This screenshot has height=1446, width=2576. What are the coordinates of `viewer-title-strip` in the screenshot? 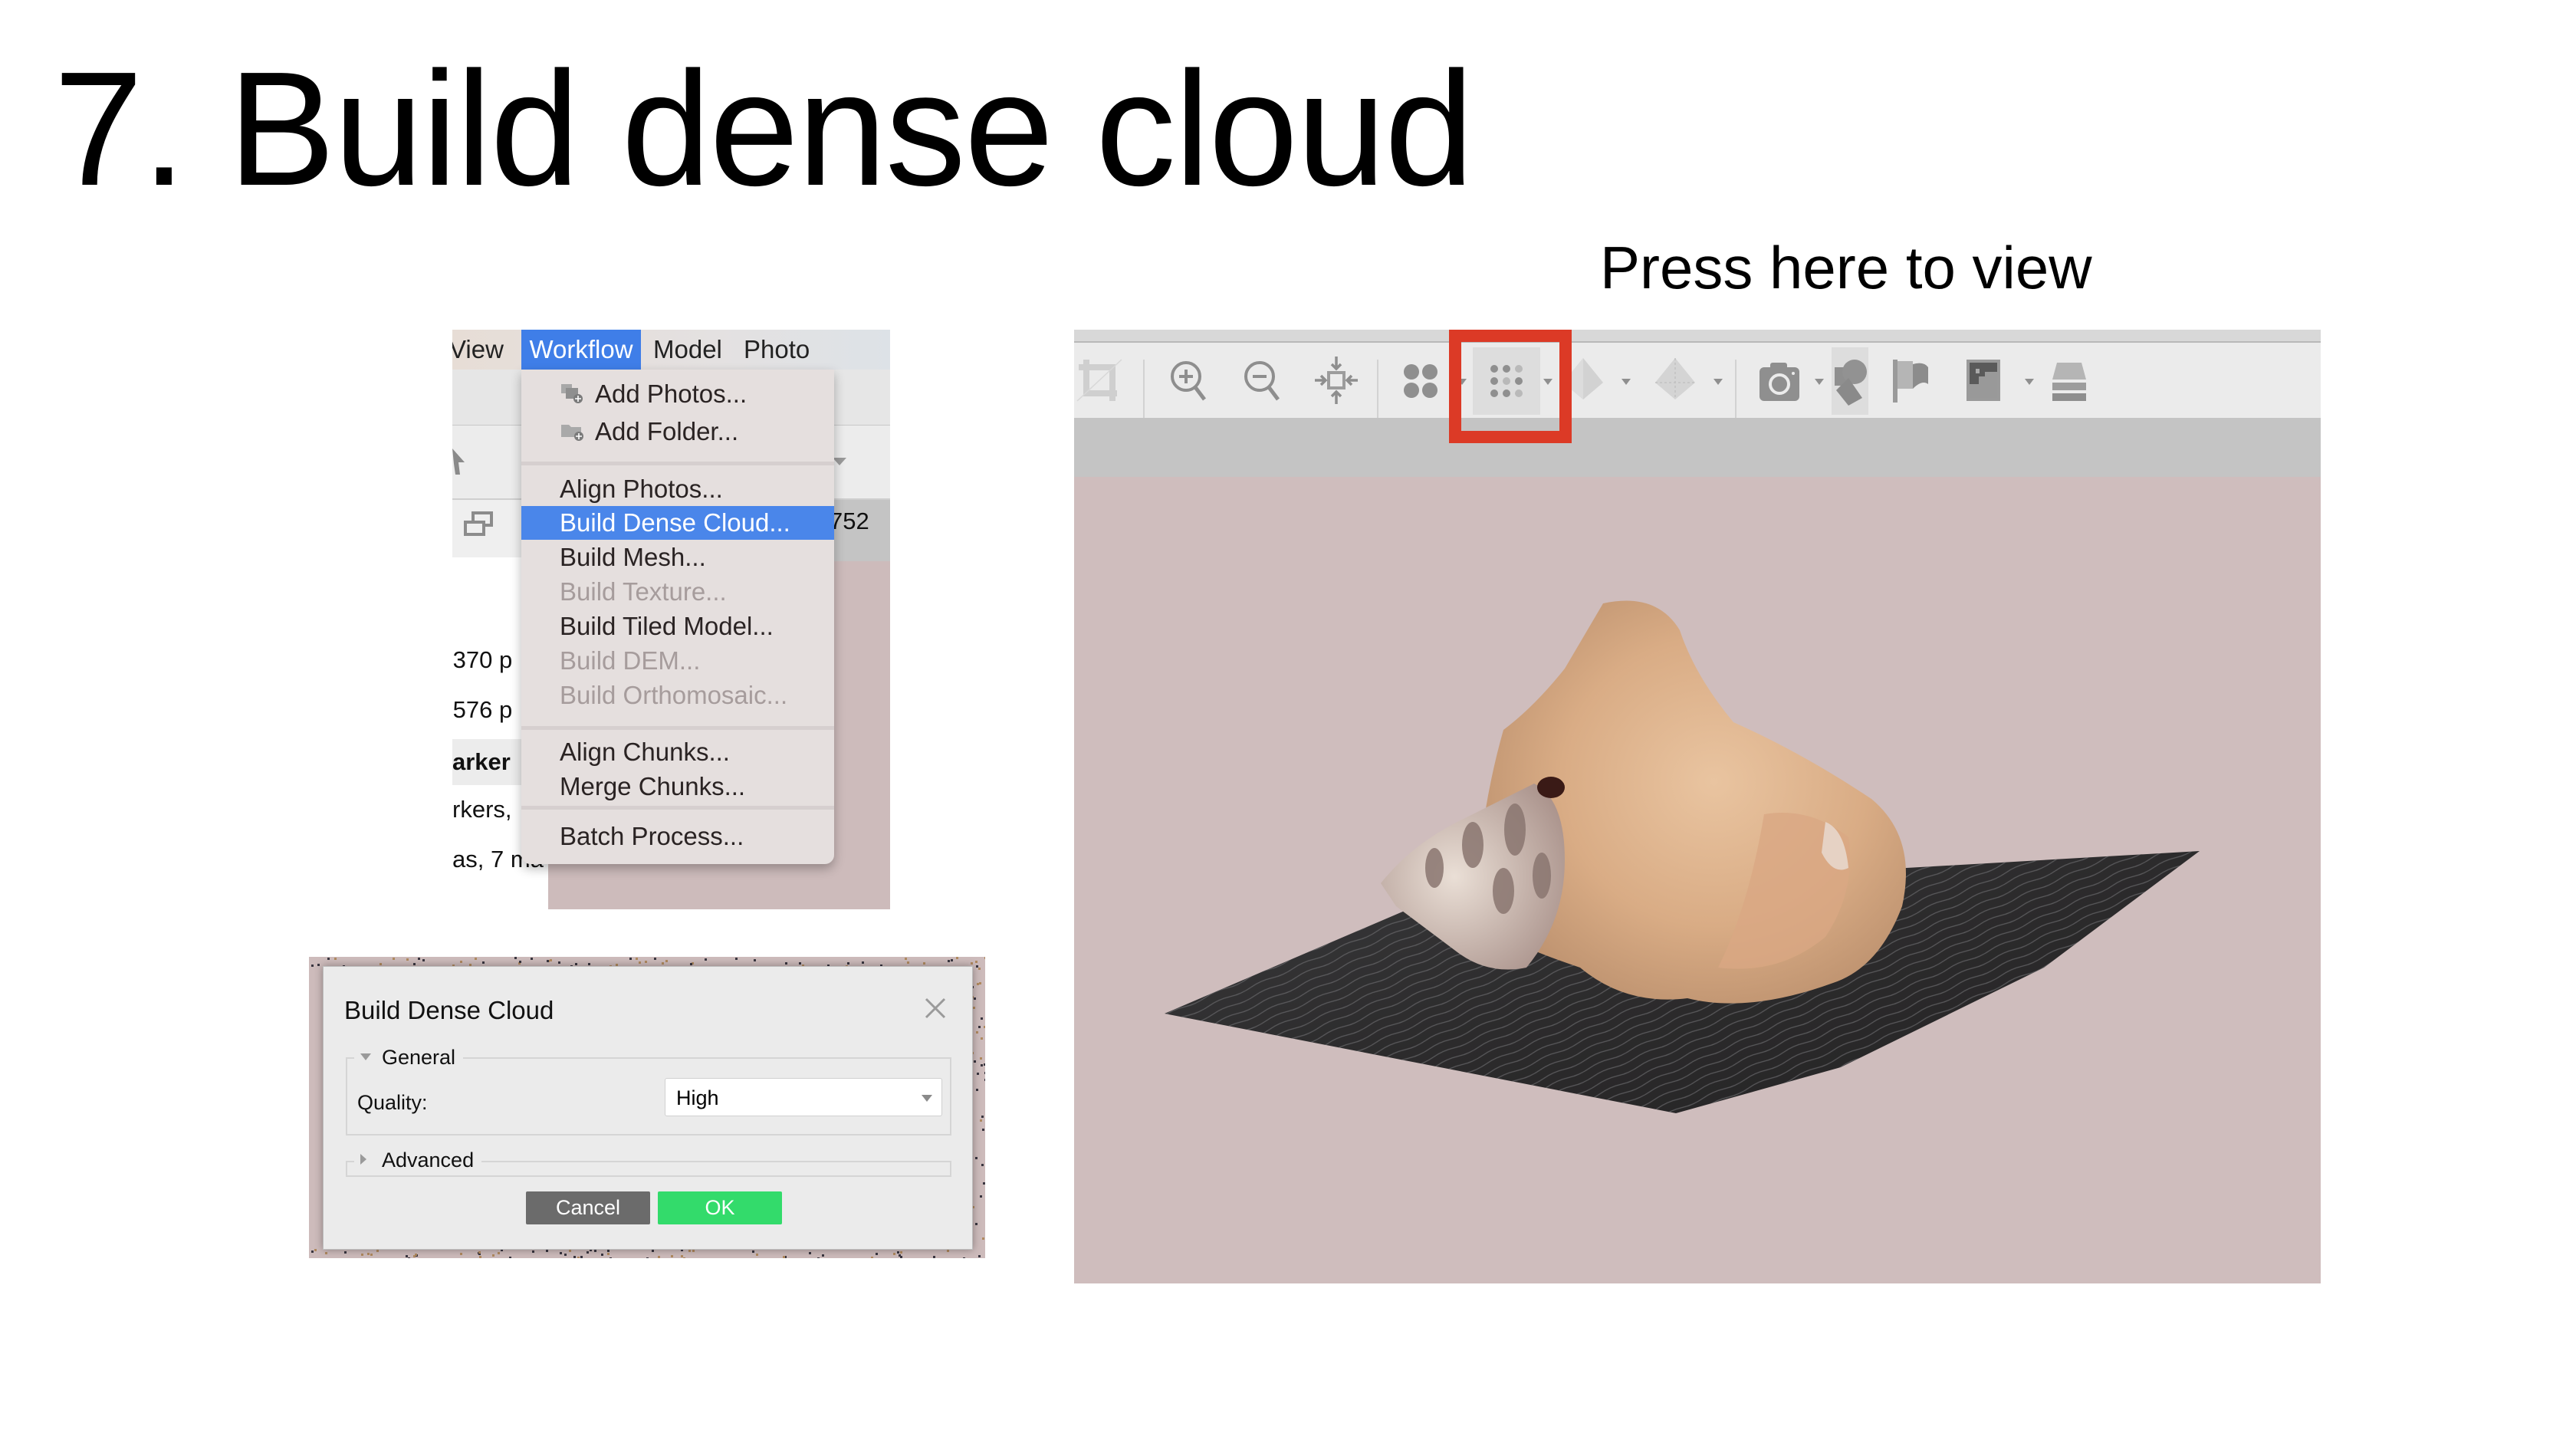 It's located at (1697, 336).